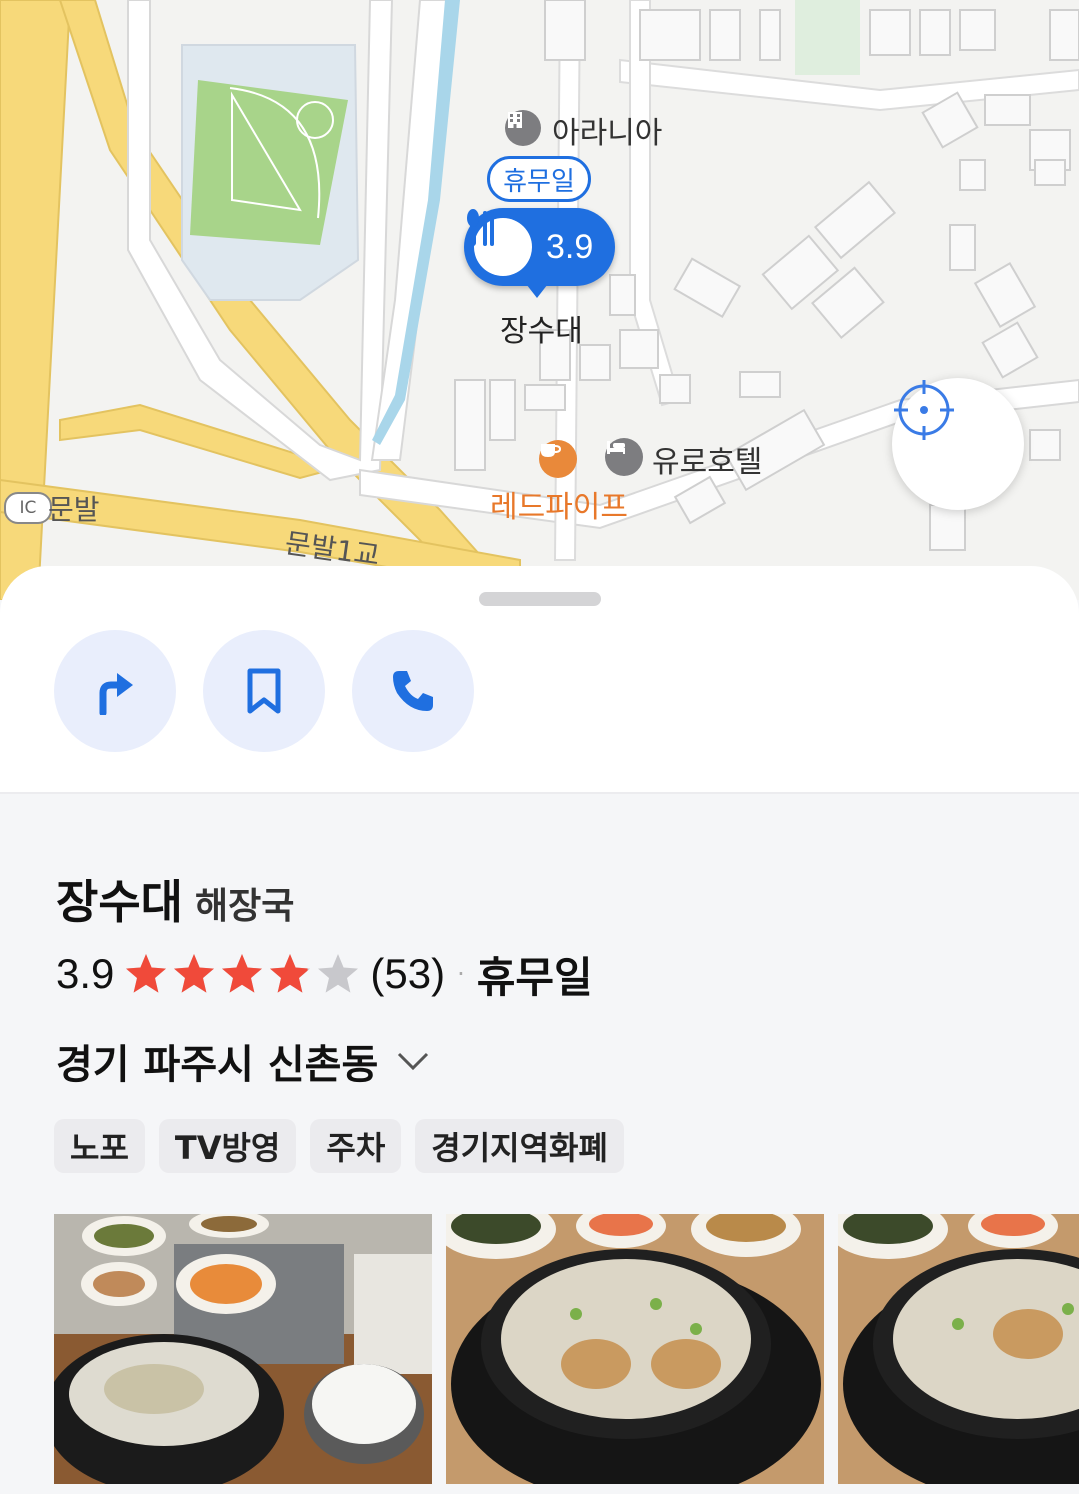 The height and width of the screenshot is (1494, 1079). Describe the element at coordinates (119, 902) in the screenshot. I see `place-name: 장수대` at that location.